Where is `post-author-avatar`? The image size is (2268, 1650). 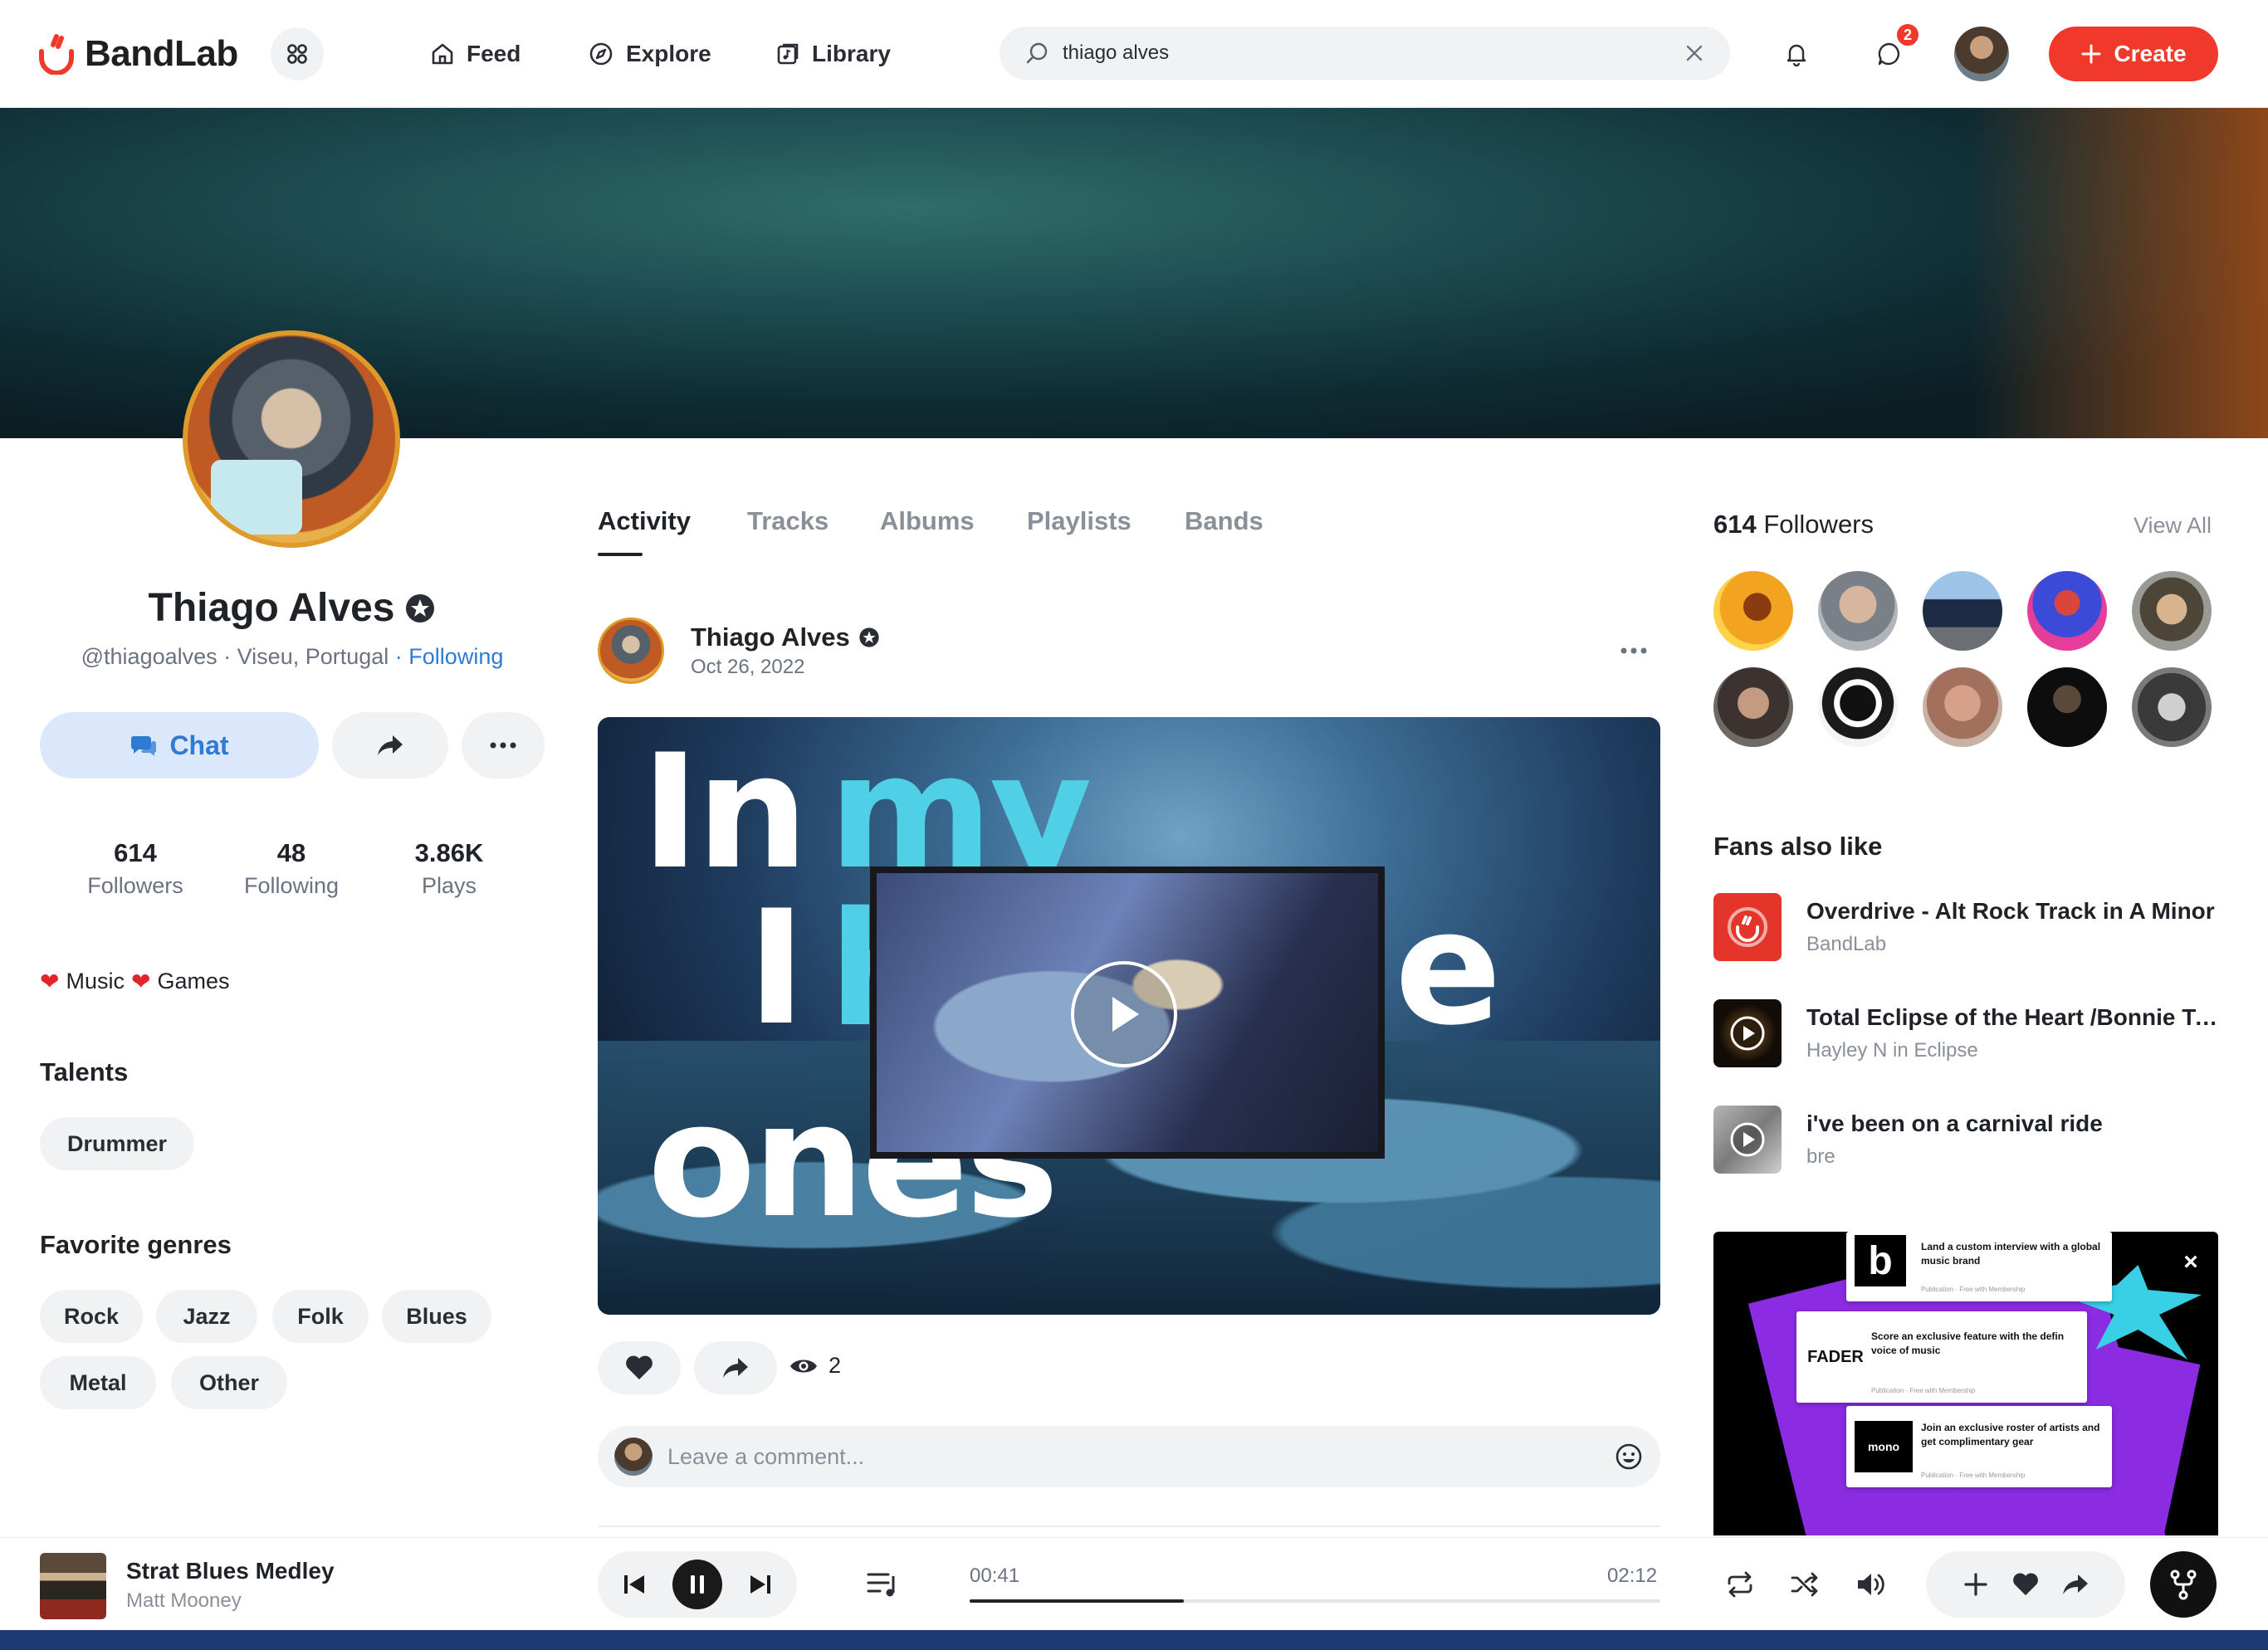 post-author-avatar is located at coordinates (631, 651).